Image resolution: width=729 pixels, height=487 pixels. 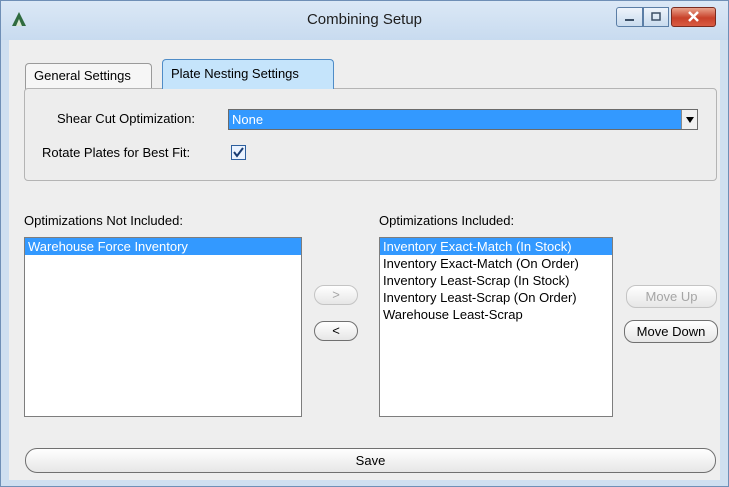 What do you see at coordinates (364, 20) in the screenshot?
I see `title-bar: Combining Setup` at bounding box center [364, 20].